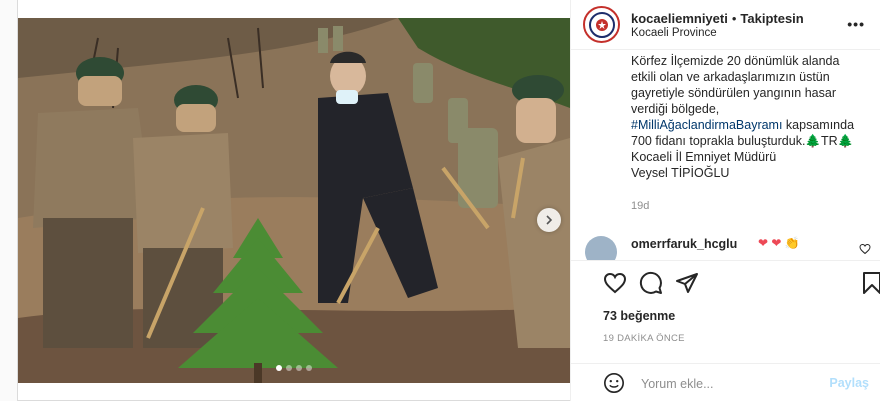  I want to click on caption-timestamp: 19d, so click(640, 206).